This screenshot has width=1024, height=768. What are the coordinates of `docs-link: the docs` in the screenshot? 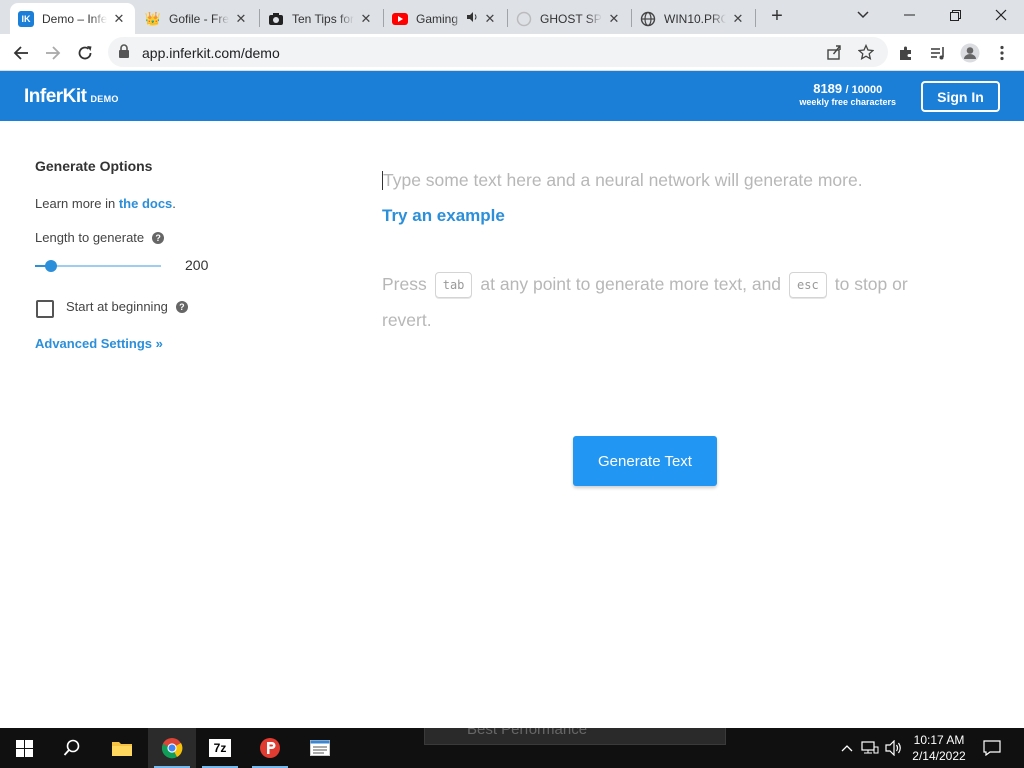 It's located at (145, 203).